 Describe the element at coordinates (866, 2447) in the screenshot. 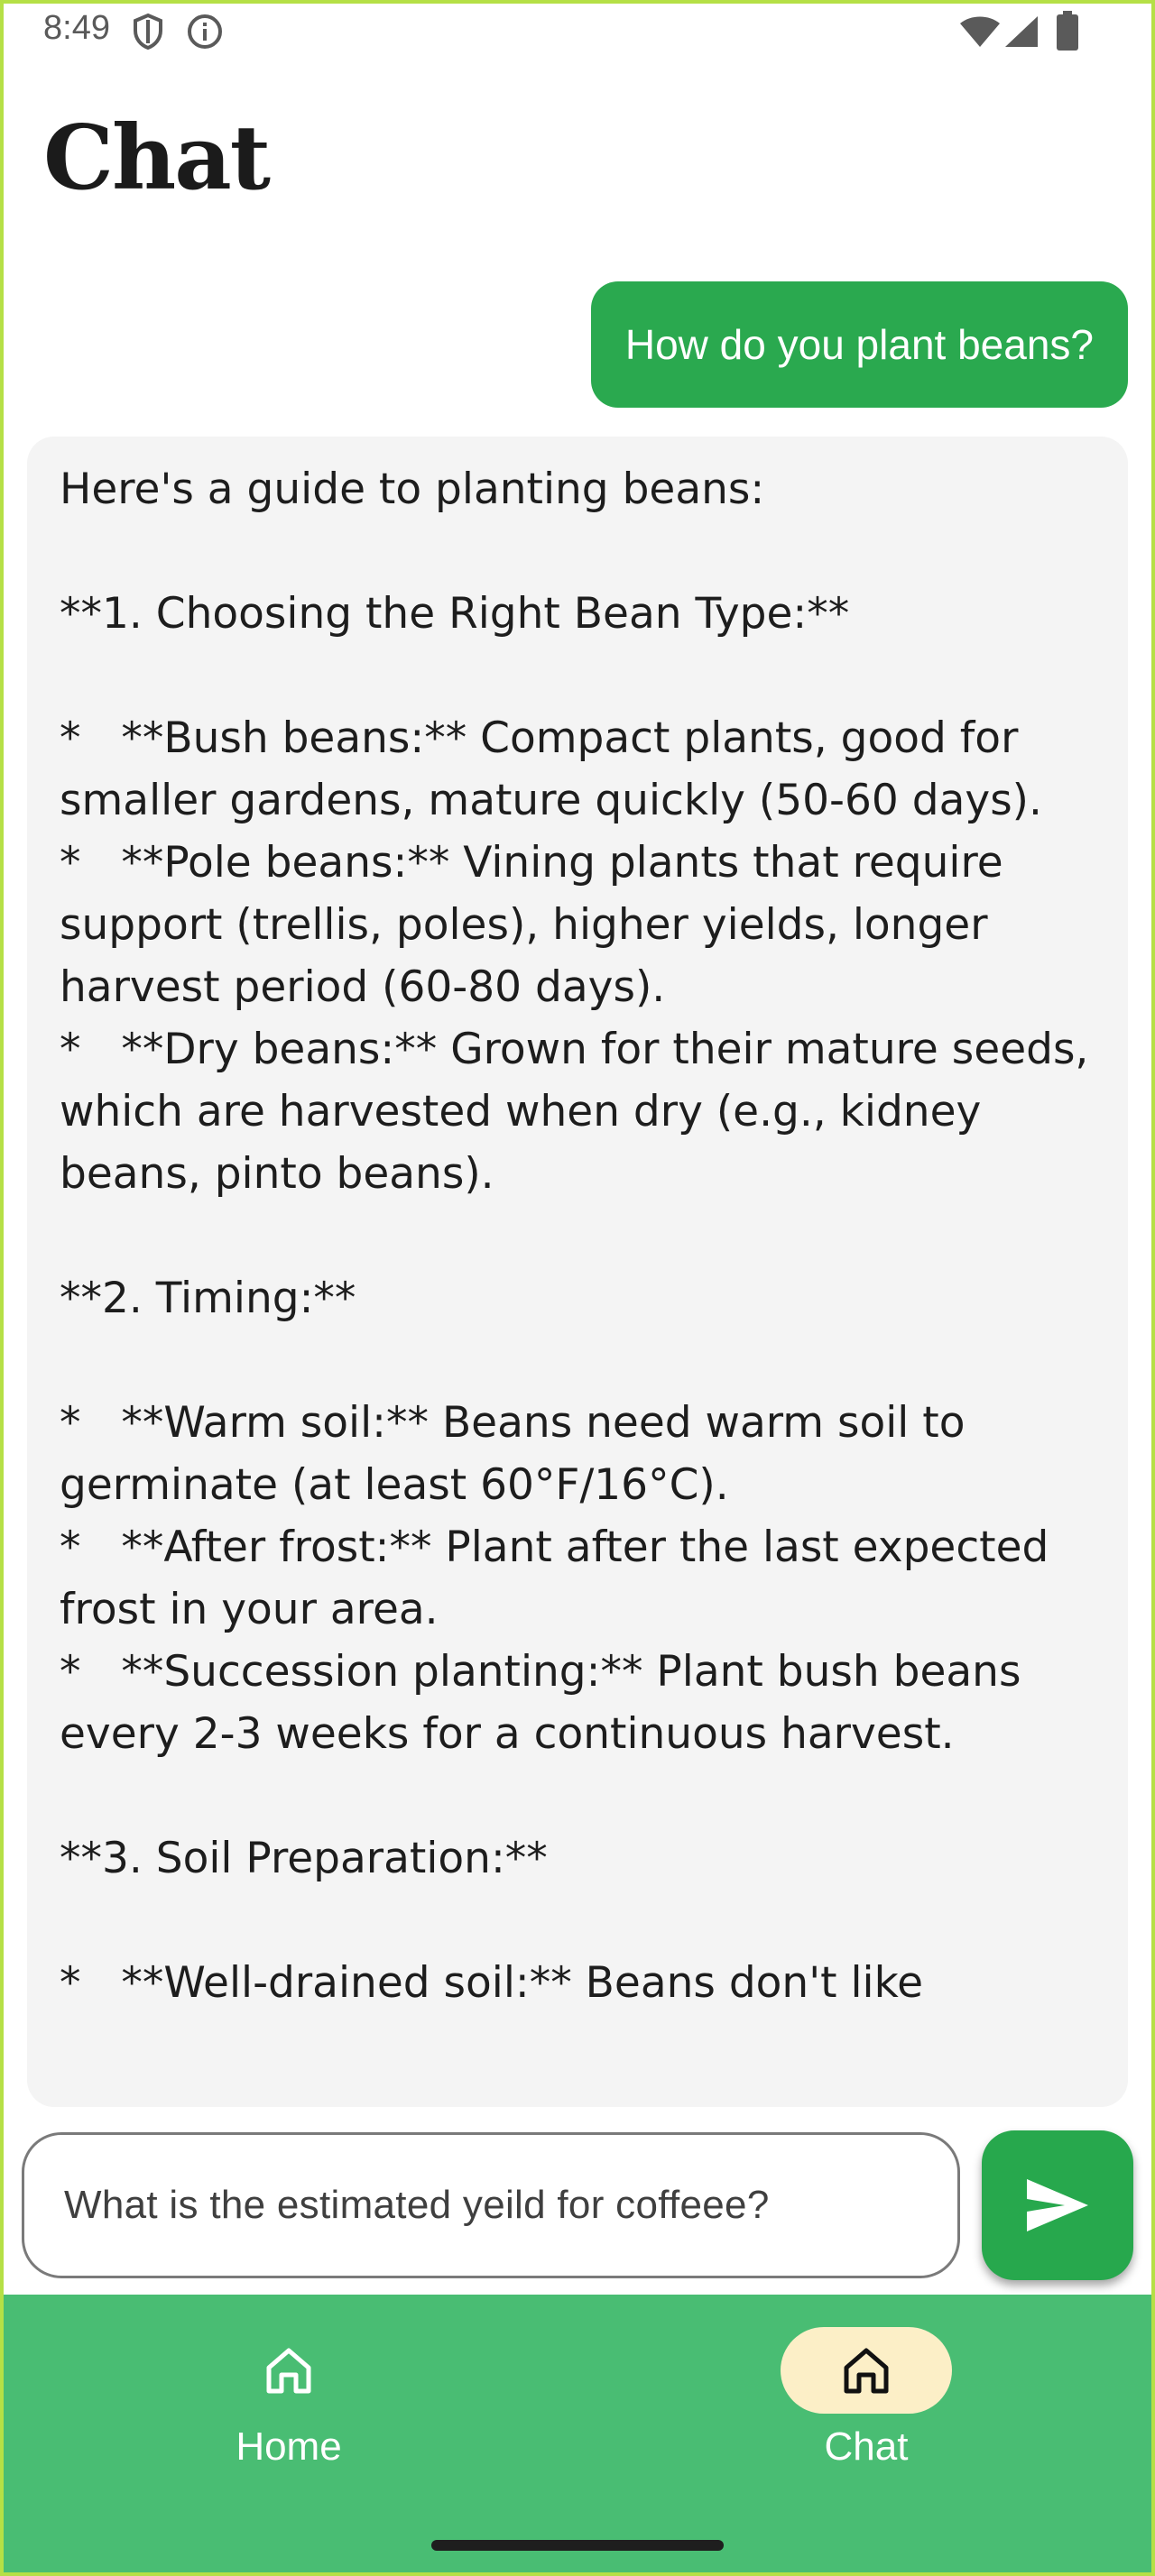

I see `nav-label-chat: Chat` at that location.